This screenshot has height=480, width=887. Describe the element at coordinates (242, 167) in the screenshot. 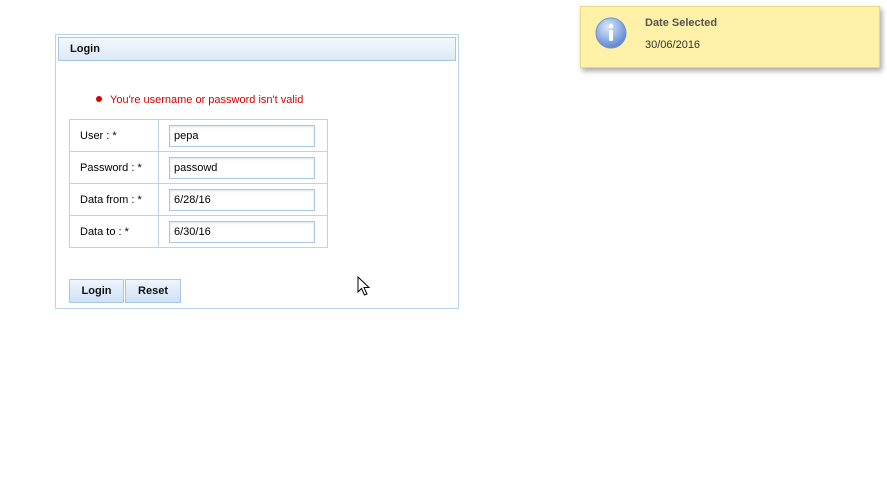

I see `password-input` at that location.